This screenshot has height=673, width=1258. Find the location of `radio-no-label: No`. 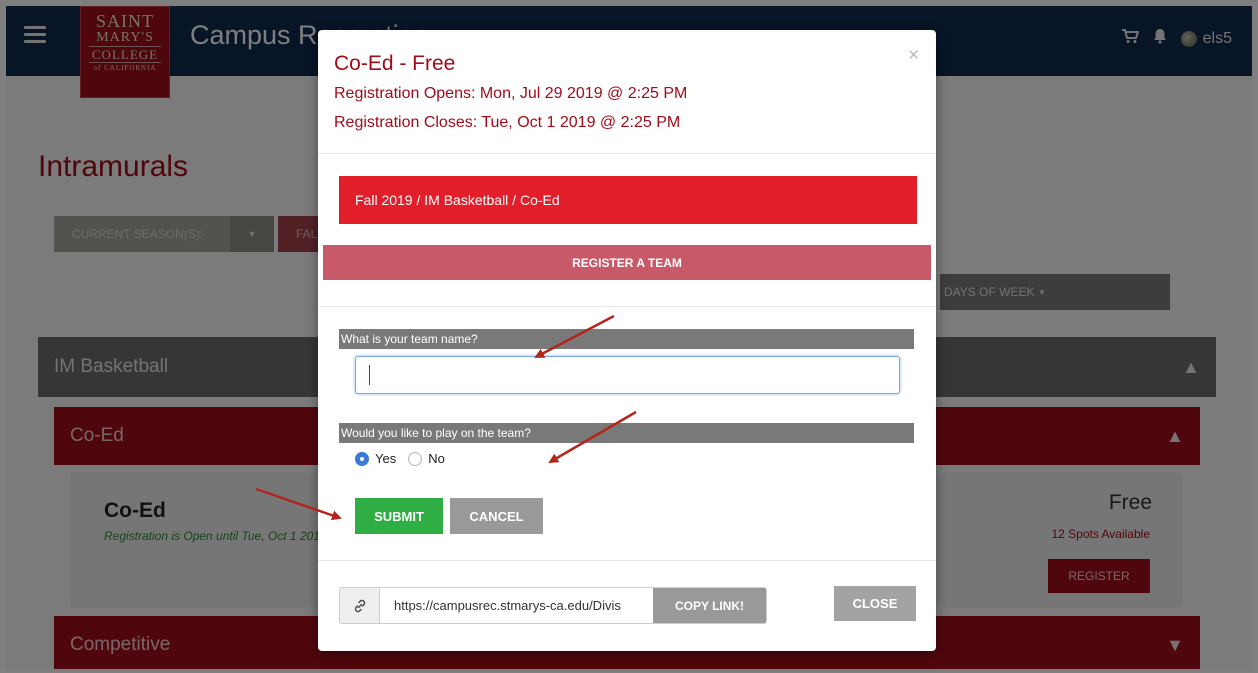

radio-no-label: No is located at coordinates (436, 458).